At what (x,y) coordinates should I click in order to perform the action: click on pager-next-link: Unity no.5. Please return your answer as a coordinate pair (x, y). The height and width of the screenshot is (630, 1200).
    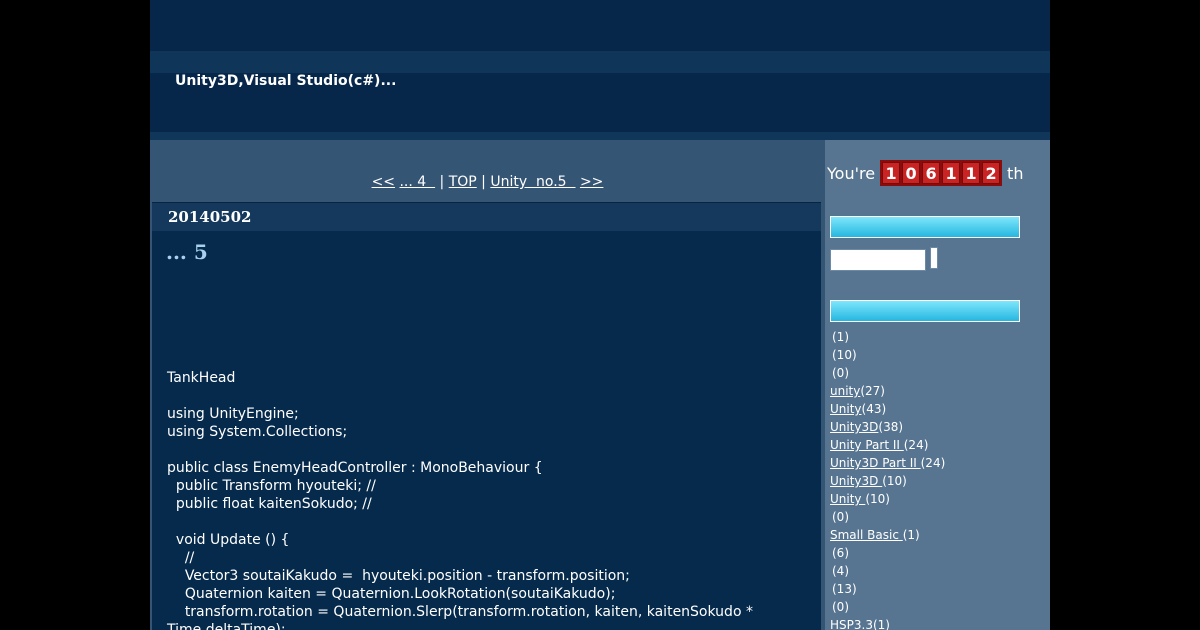
    Looking at the image, I should click on (532, 182).